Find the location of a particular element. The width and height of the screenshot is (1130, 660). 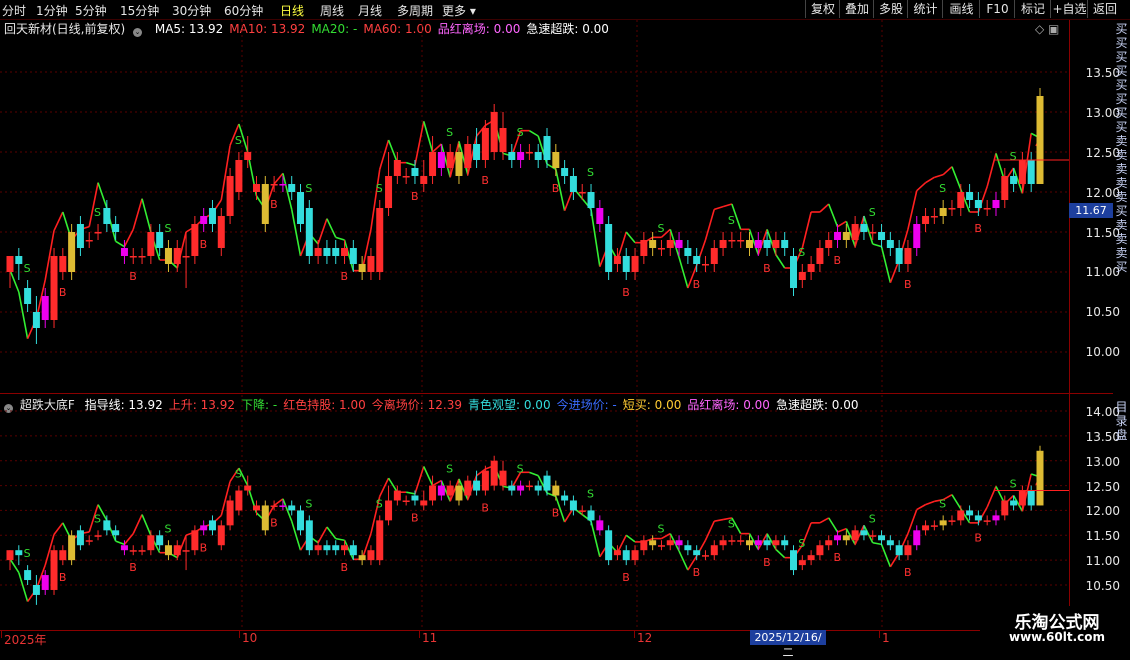

toolbar-button-8: 返回 is located at coordinates (1104, 9).